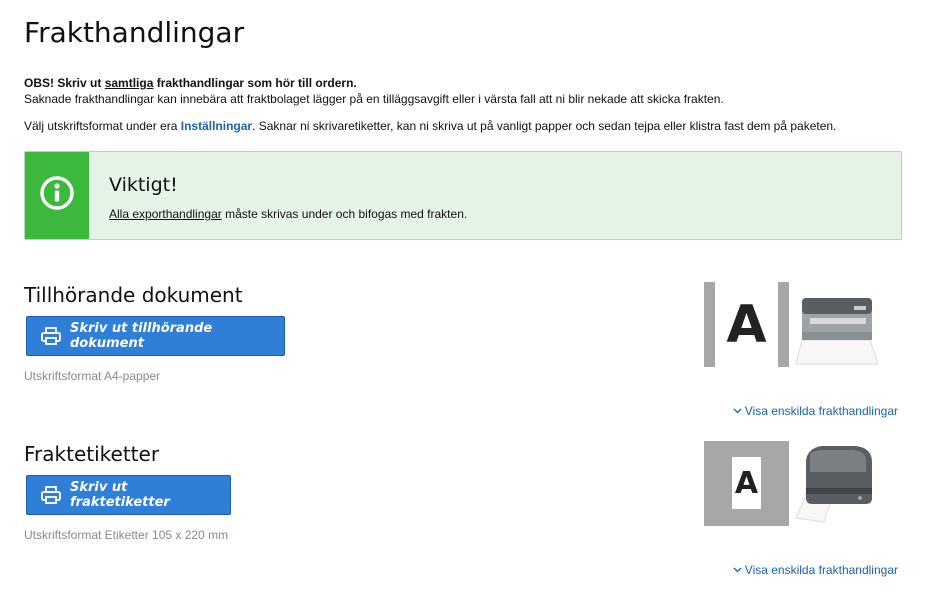  Describe the element at coordinates (133, 295) in the screenshot. I see `section-title-documents: Tillhörande dokument` at that location.